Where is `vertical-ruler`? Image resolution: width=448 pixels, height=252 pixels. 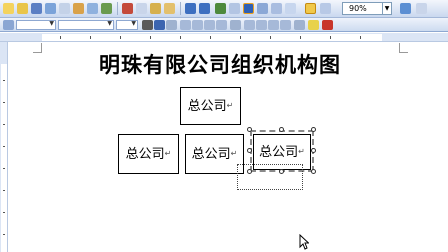 vertical-ruler is located at coordinates (4, 147).